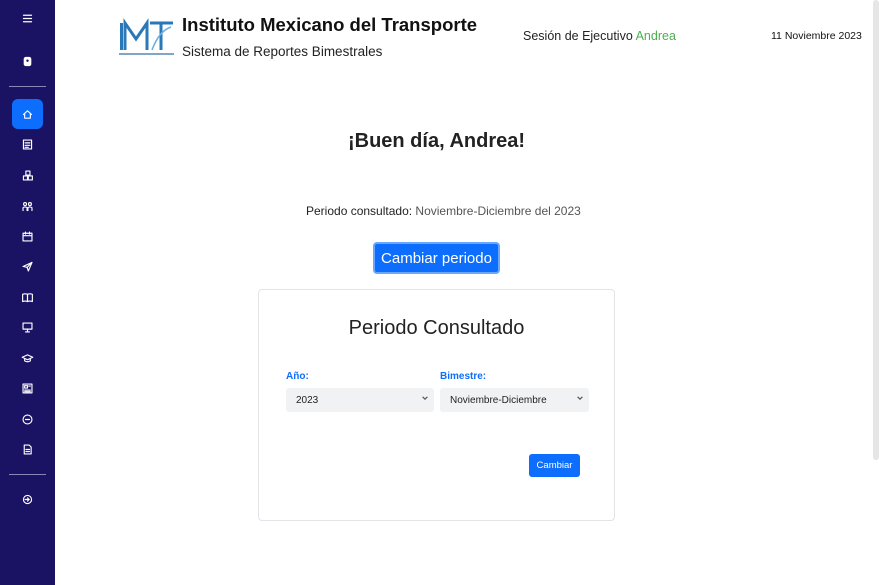 This screenshot has width=879, height=585. What do you see at coordinates (876, 230) in the screenshot?
I see `page-scrollbar` at bounding box center [876, 230].